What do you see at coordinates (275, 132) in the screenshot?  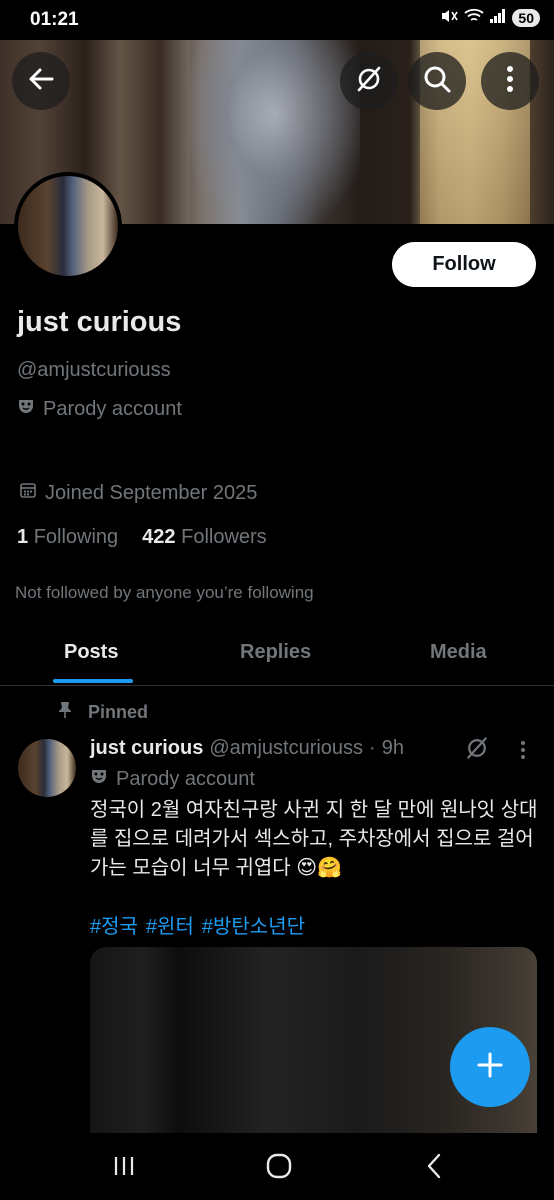 I see `banner-photo-figure` at bounding box center [275, 132].